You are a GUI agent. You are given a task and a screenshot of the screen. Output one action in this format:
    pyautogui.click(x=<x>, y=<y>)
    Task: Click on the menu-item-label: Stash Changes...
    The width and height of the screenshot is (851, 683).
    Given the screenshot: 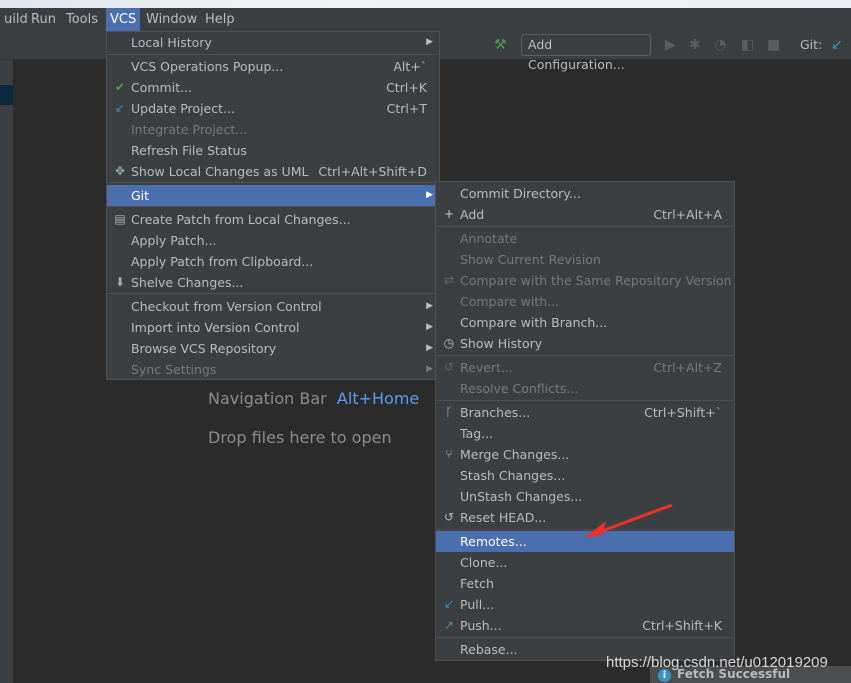 What is the action you would take?
    pyautogui.click(x=513, y=475)
    